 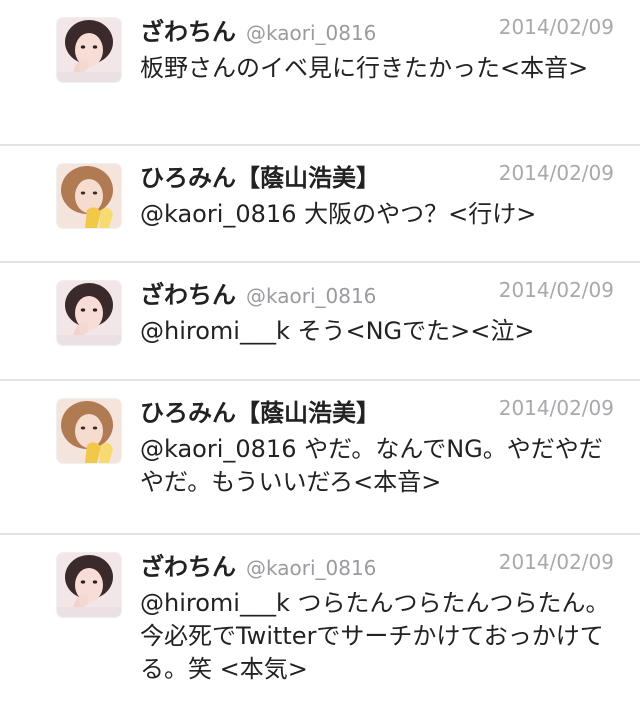 I want to click on tweet-text: @kaori_0816 大阪のやつ？<行け>, so click(x=338, y=214).